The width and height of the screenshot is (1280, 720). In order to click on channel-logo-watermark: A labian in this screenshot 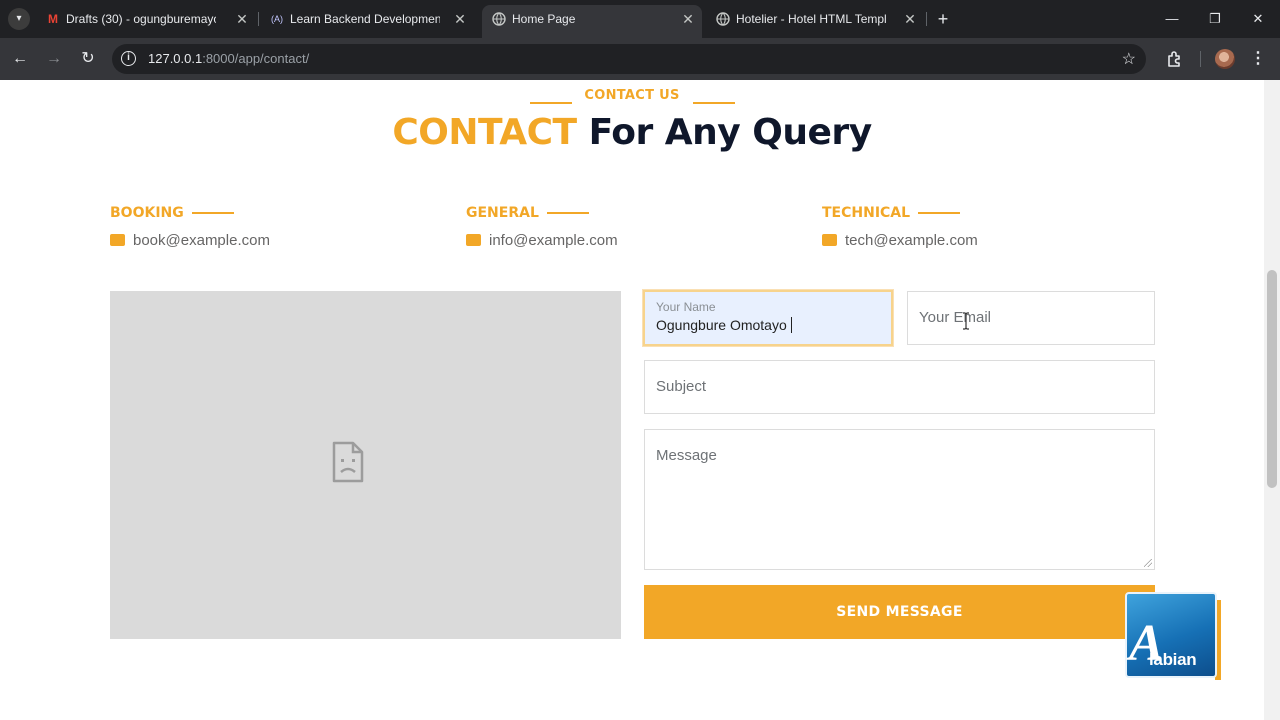, I will do `click(1173, 637)`.